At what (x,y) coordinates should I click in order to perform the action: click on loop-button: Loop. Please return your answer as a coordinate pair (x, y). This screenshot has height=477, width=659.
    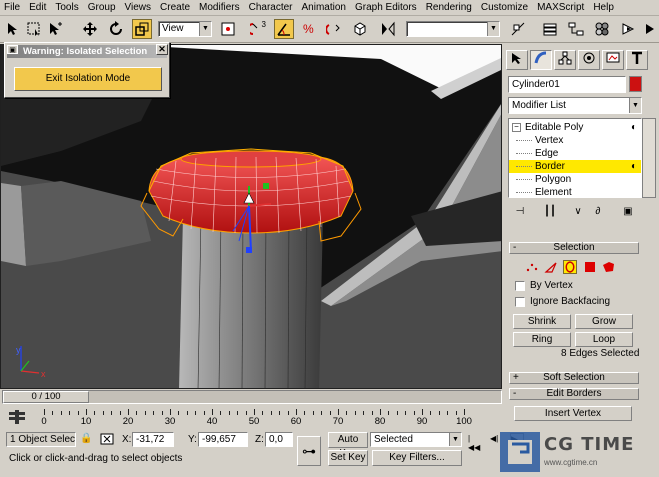
    Looking at the image, I should click on (604, 339).